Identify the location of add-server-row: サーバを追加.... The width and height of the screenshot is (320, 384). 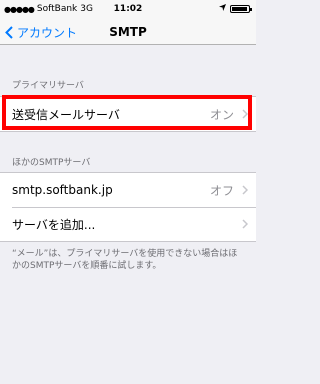
(128, 224).